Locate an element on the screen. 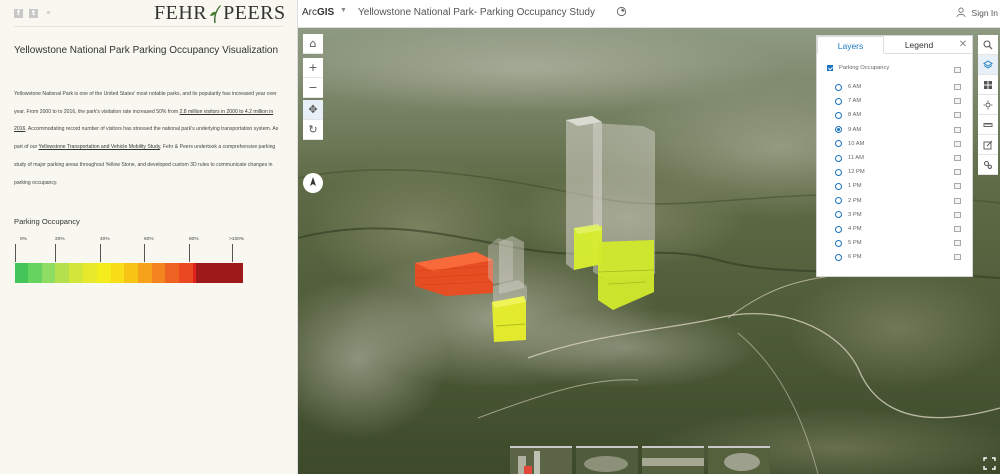 This screenshot has width=1000, height=474. tab-layers: Layers is located at coordinates (850, 45).